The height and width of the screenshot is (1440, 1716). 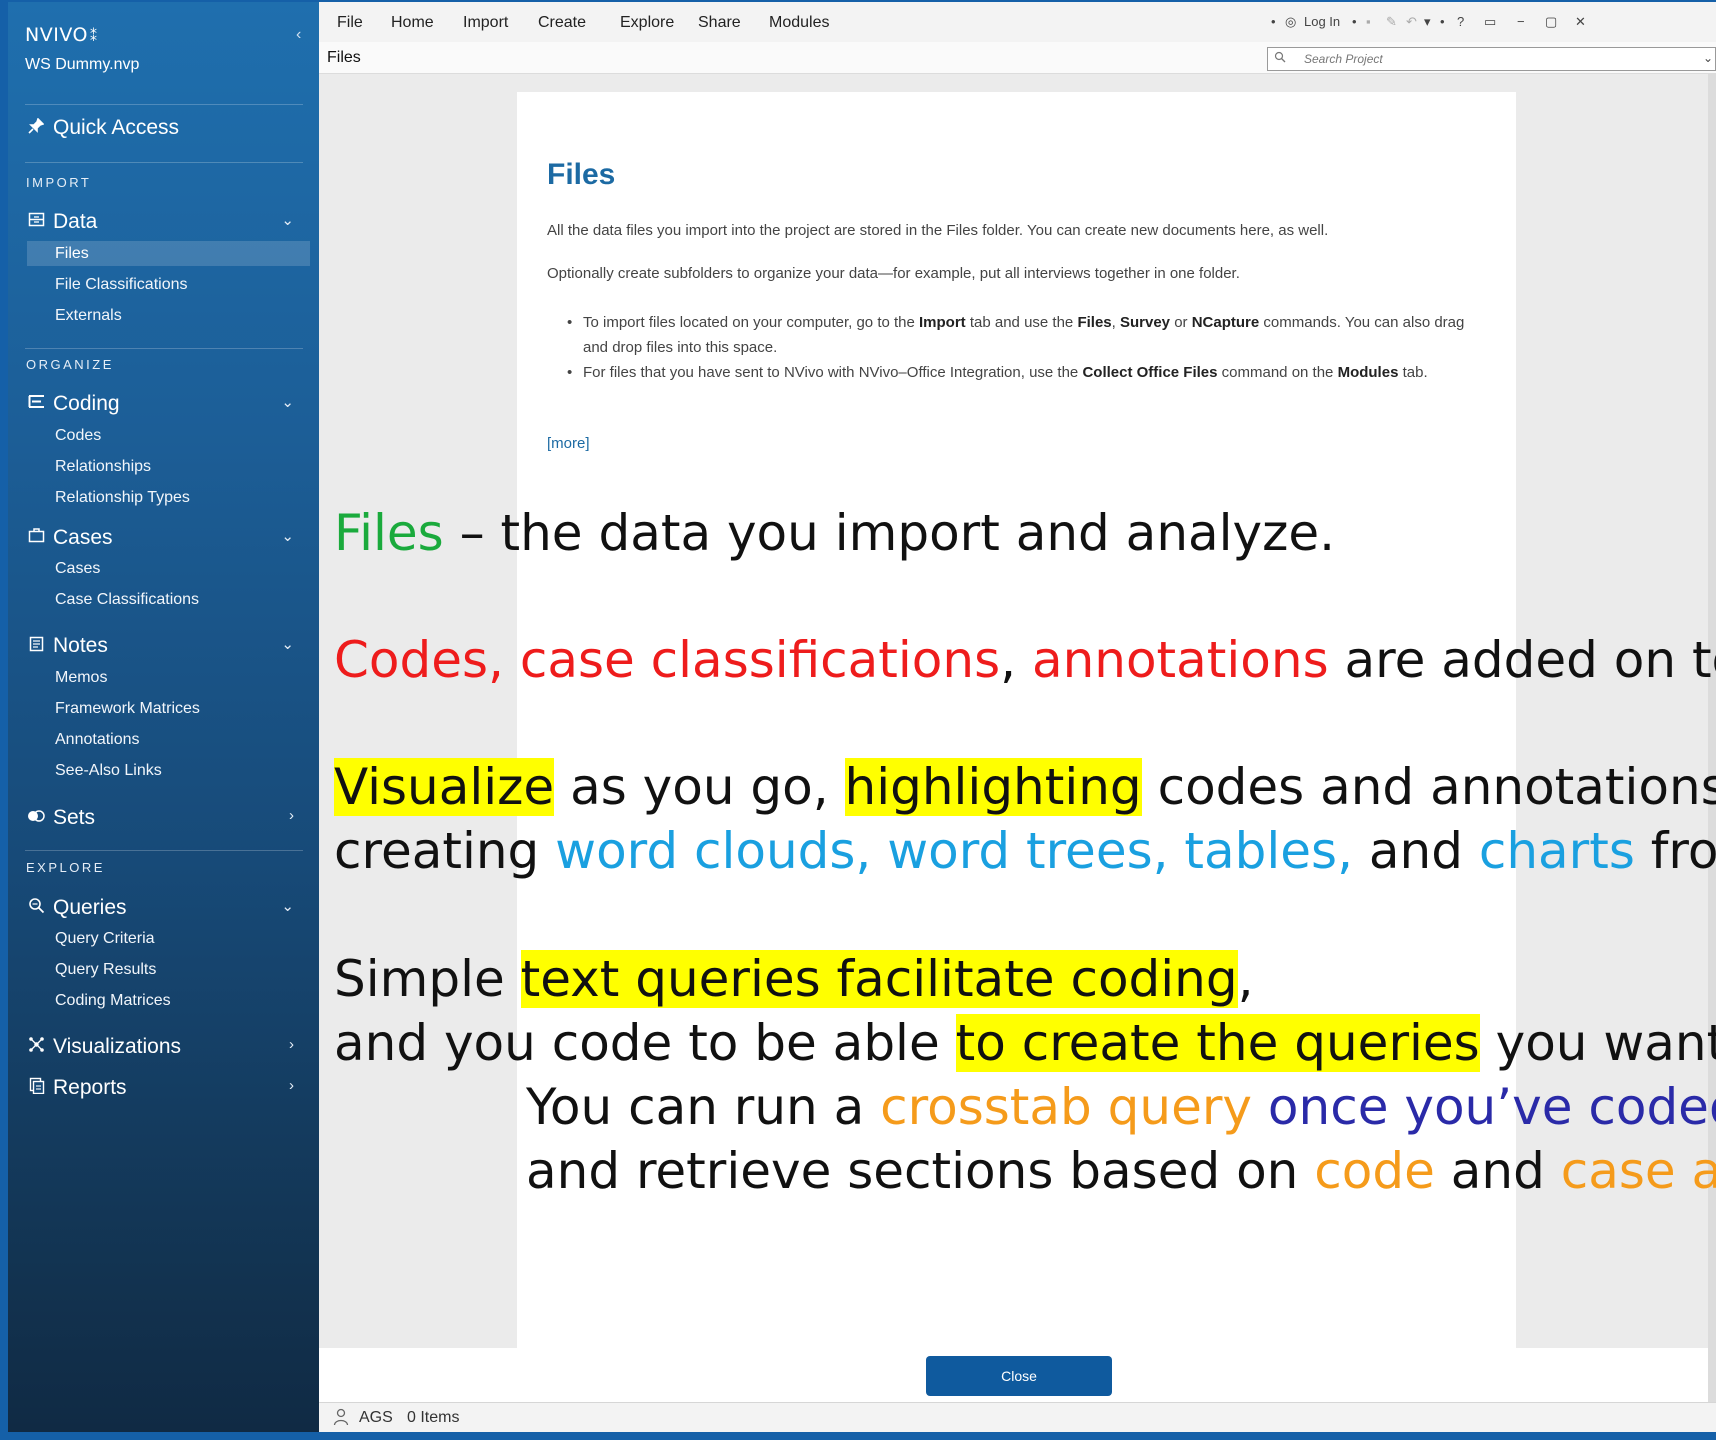 I want to click on sidebar-group-label: Visualizations, so click(x=117, y=1046).